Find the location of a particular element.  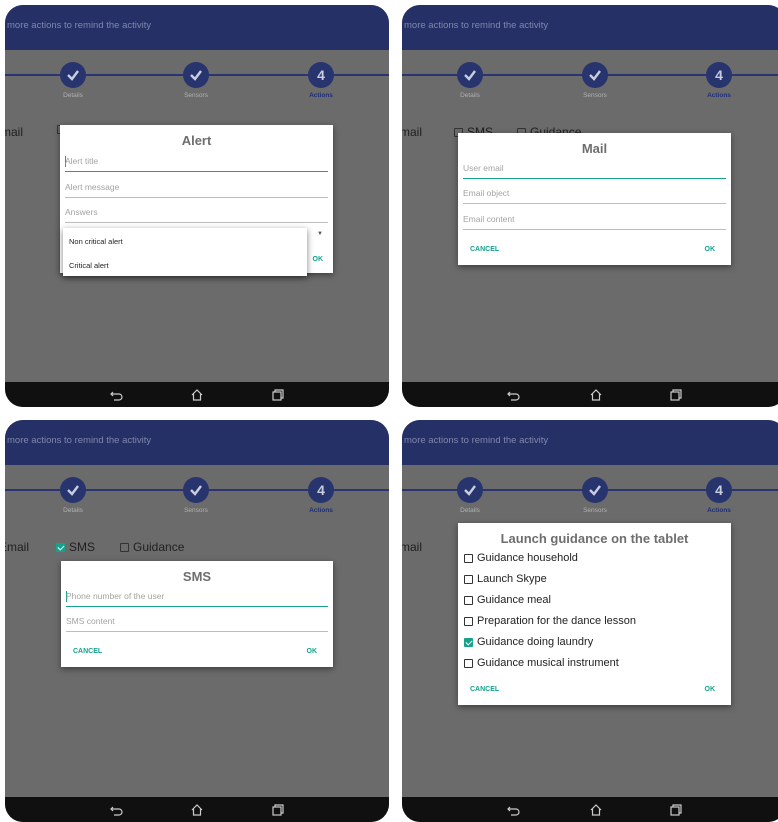

sms-content-field is located at coordinates (197, 622).